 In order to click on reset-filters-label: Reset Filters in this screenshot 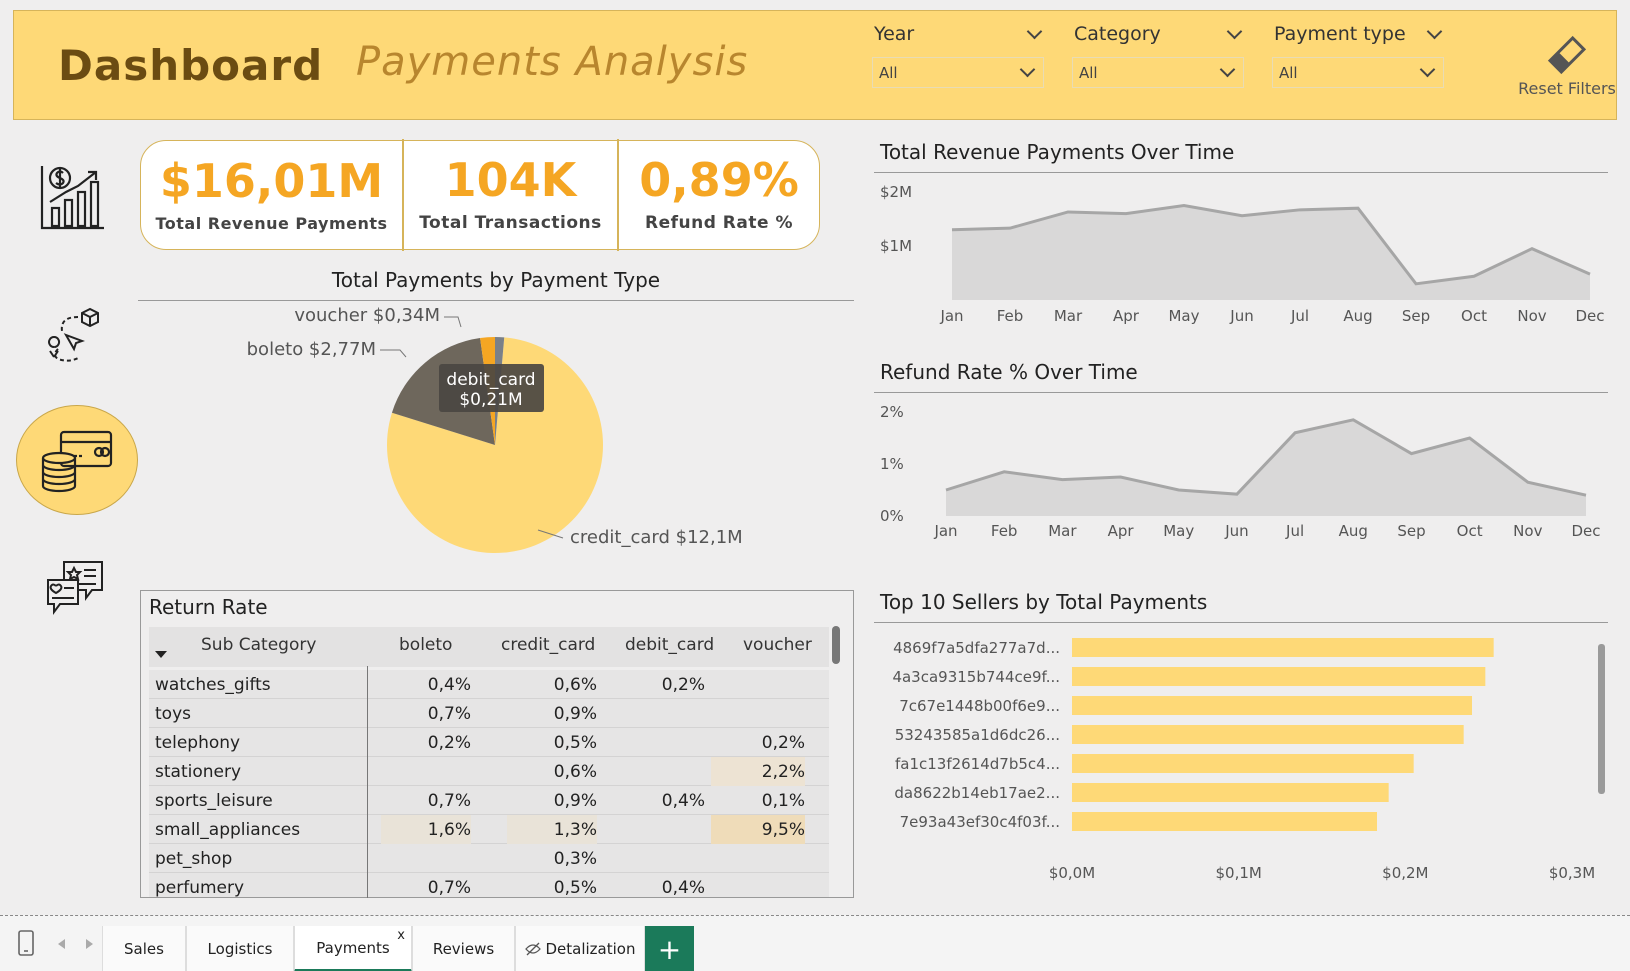, I will do `click(1567, 88)`.